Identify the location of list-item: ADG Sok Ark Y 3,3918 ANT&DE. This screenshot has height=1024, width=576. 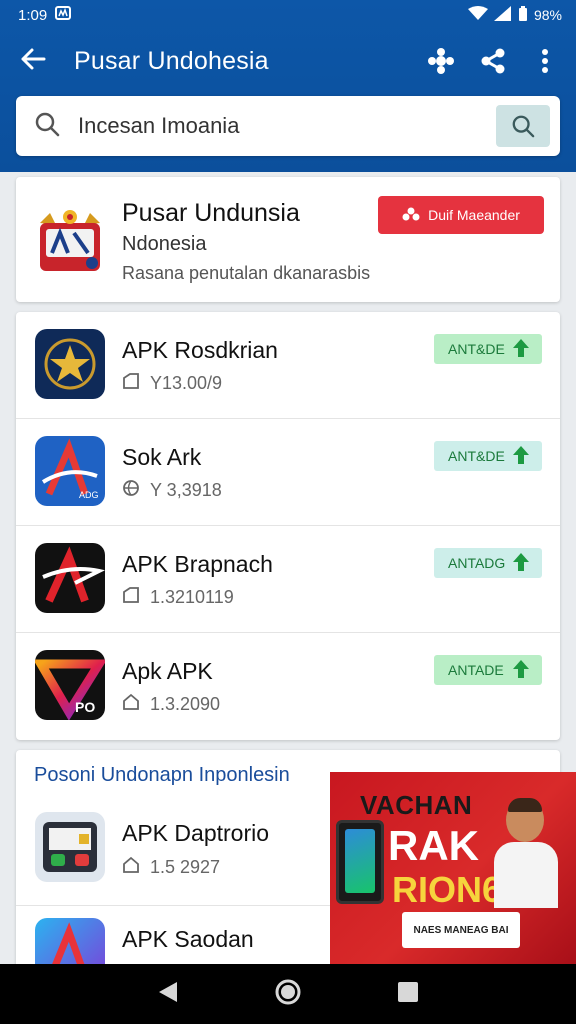
(288, 472).